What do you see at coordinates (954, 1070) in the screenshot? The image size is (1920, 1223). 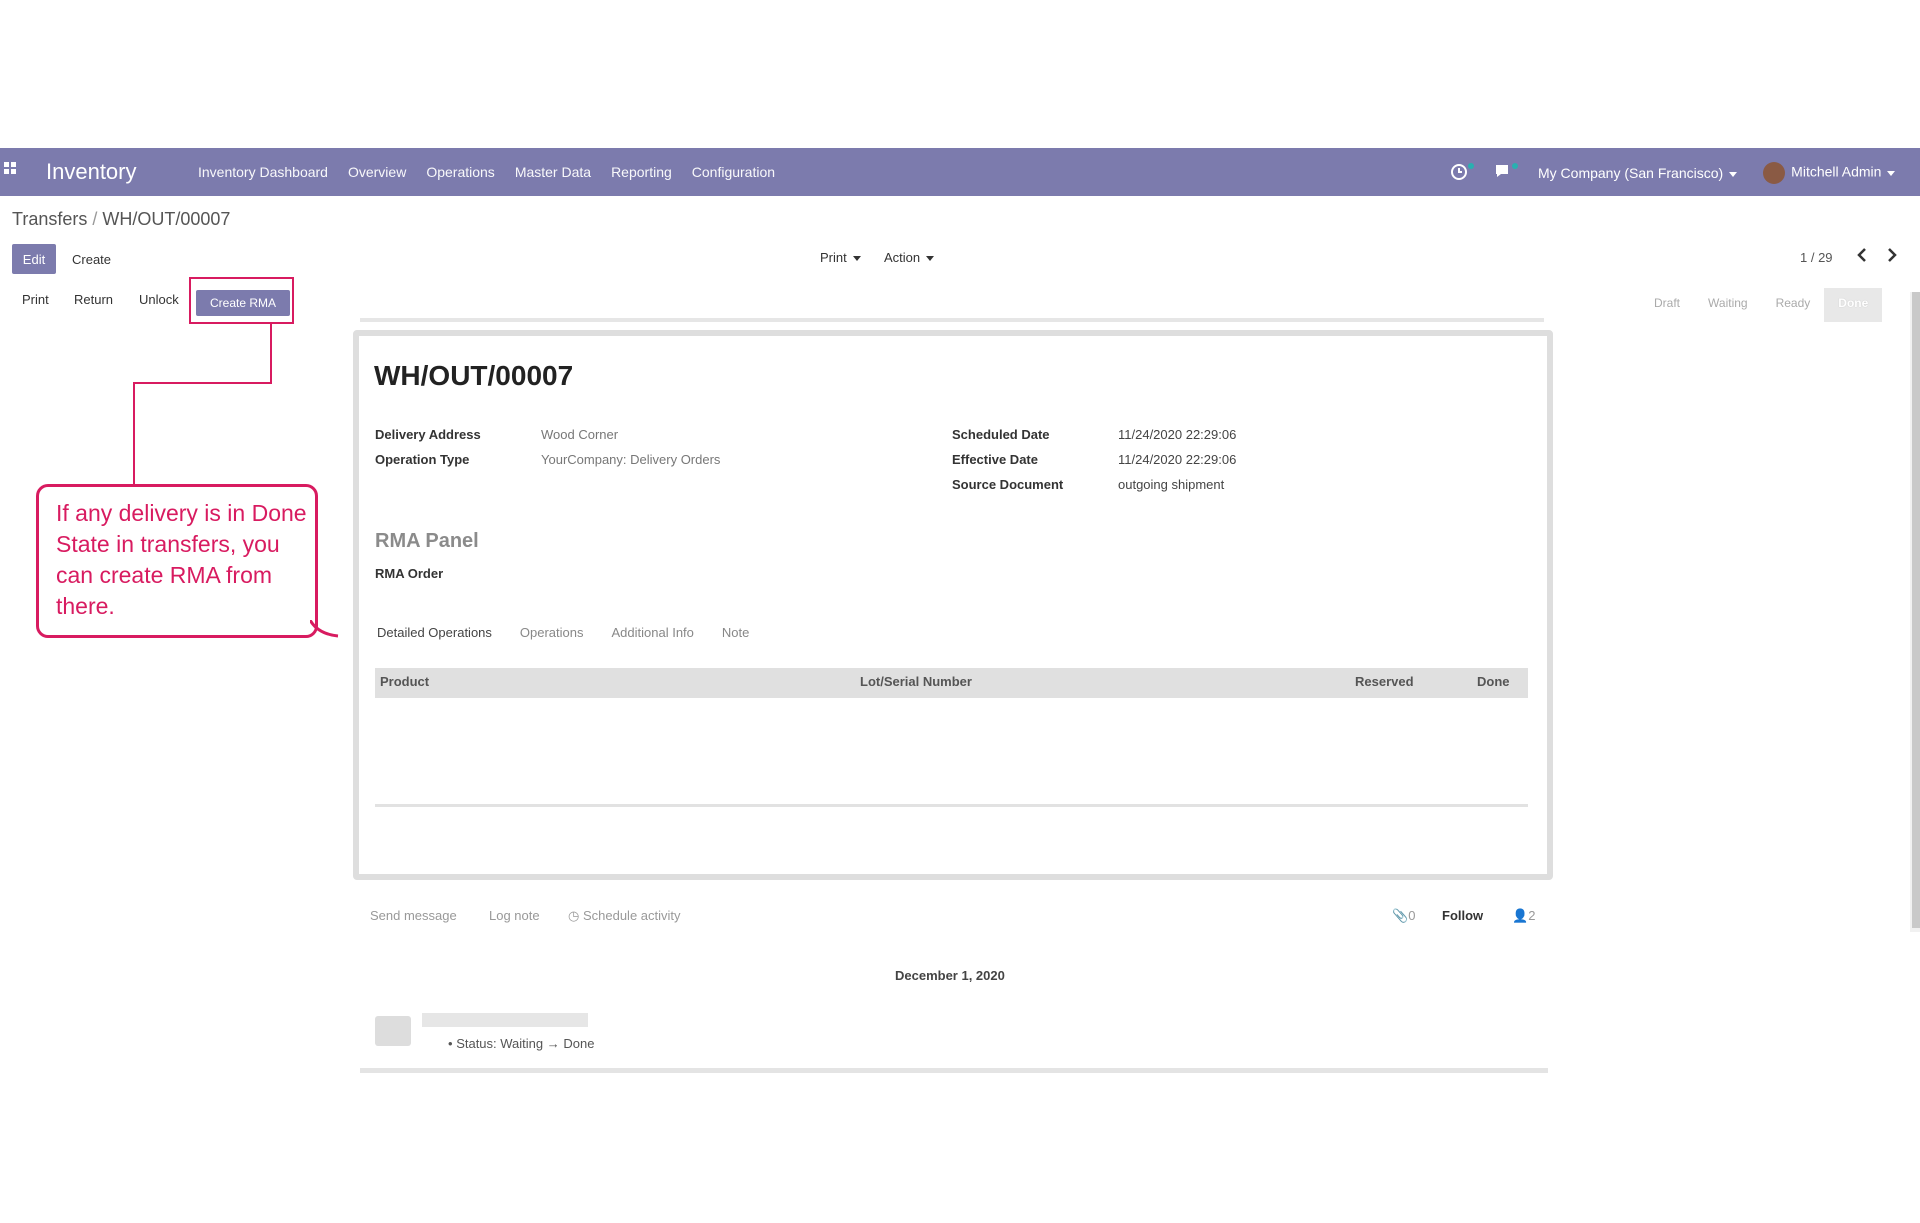 I see `chatter-bottom-divider` at bounding box center [954, 1070].